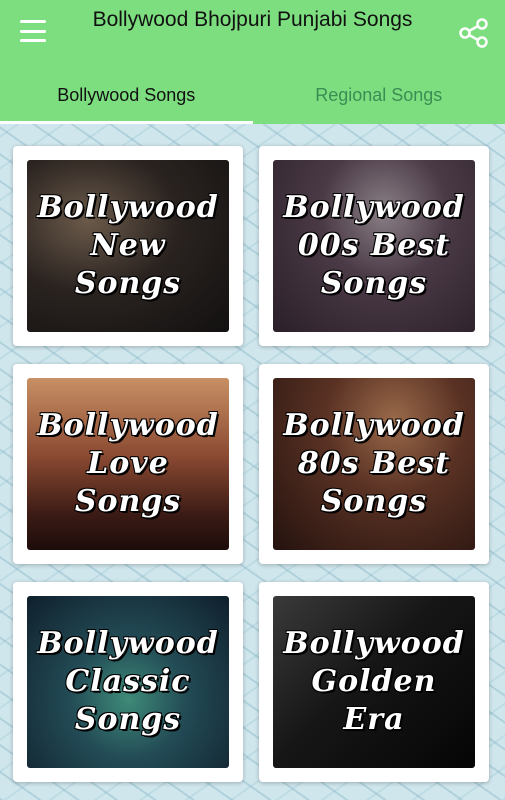  Describe the element at coordinates (379, 95) in the screenshot. I see `tab-regional-songs: Regional Songs` at that location.